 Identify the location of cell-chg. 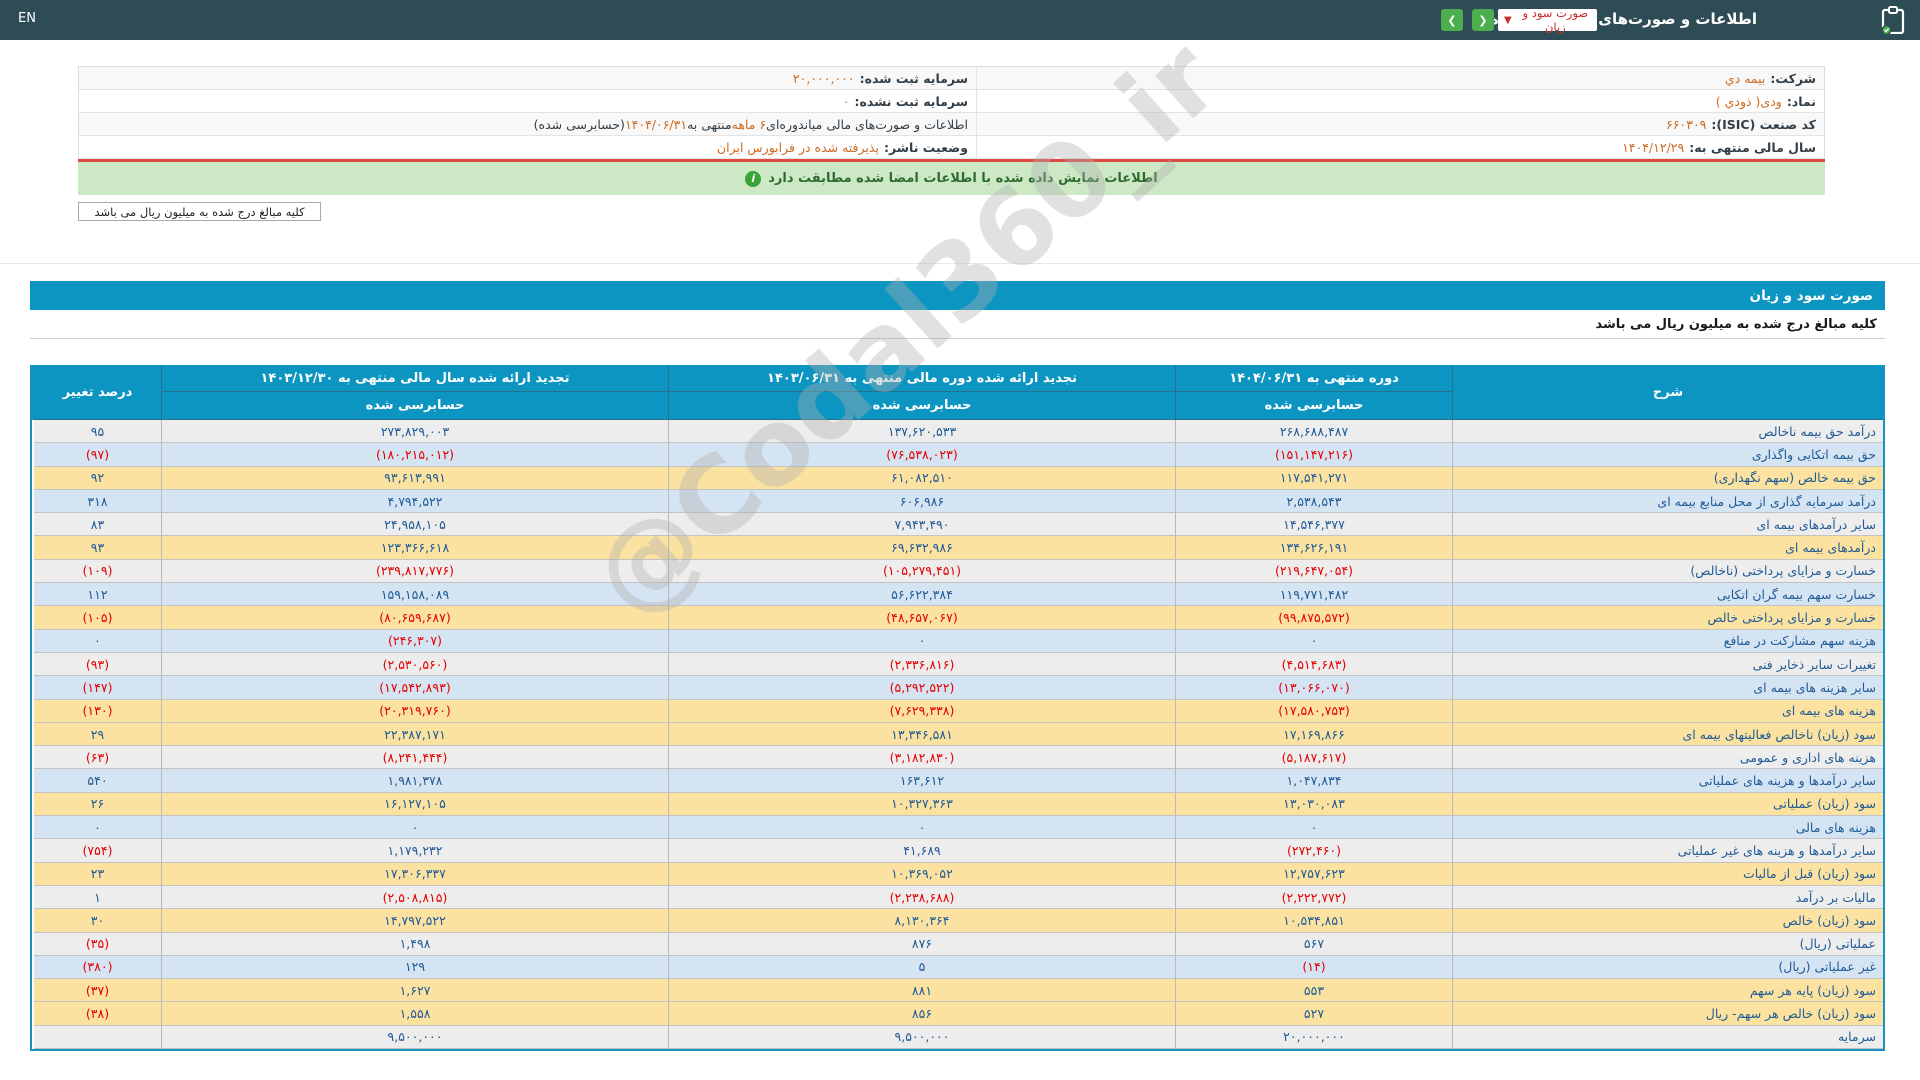
(98, 1037).